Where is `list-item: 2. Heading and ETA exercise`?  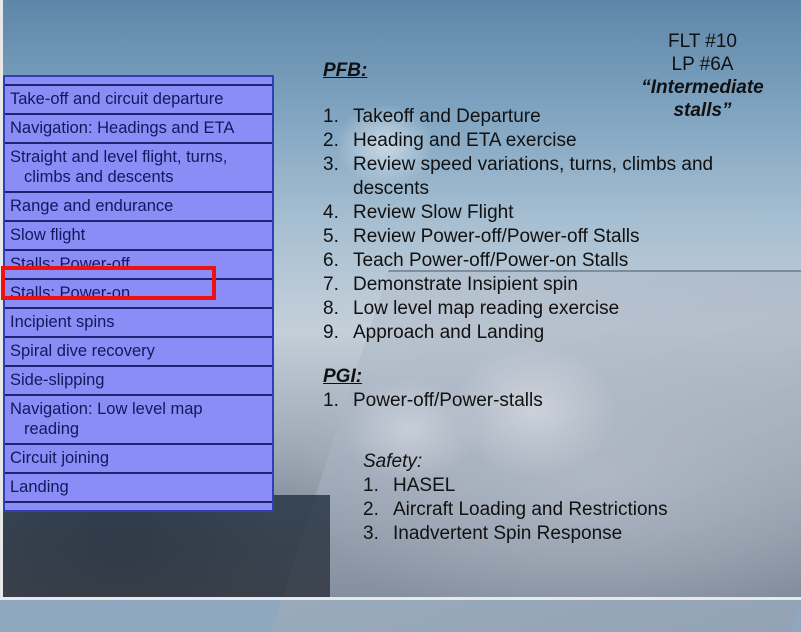
list-item: 2. Heading and ETA exercise is located at coordinates (533, 141).